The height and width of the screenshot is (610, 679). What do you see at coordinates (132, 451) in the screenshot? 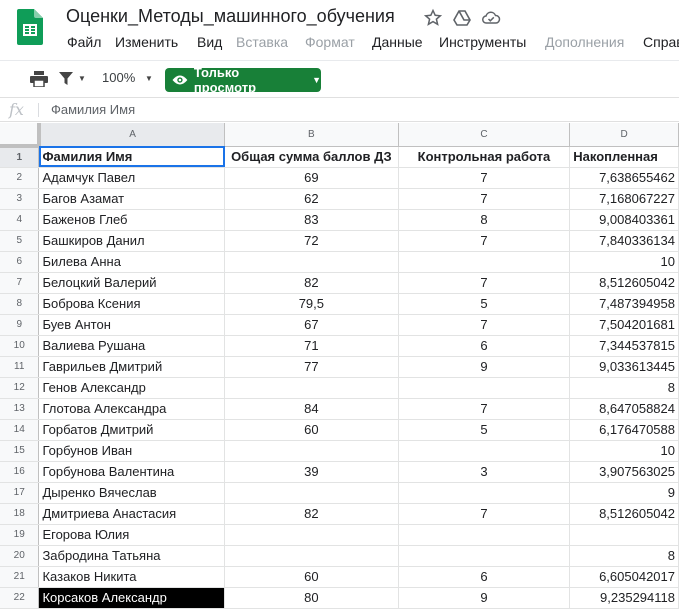
I see `cell-name: Горбунов Иван` at bounding box center [132, 451].